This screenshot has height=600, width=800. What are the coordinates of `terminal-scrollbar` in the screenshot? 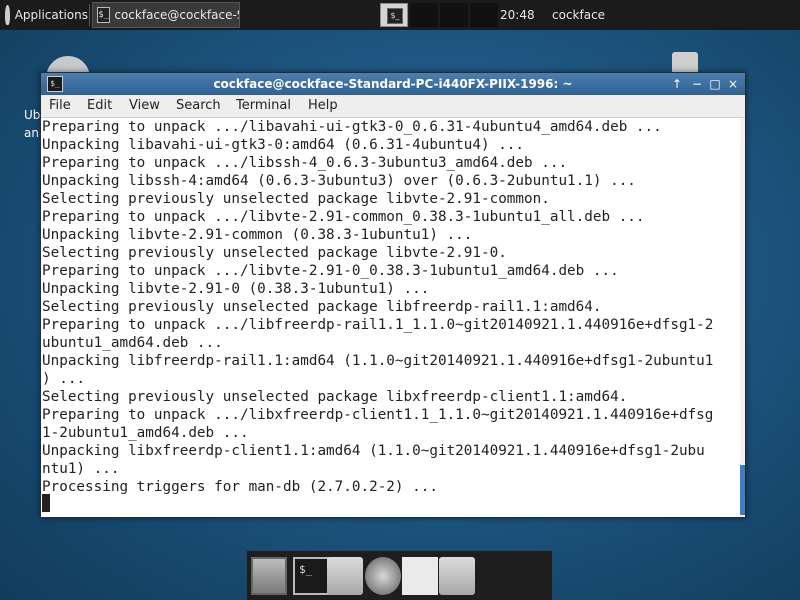 It's located at (742, 317).